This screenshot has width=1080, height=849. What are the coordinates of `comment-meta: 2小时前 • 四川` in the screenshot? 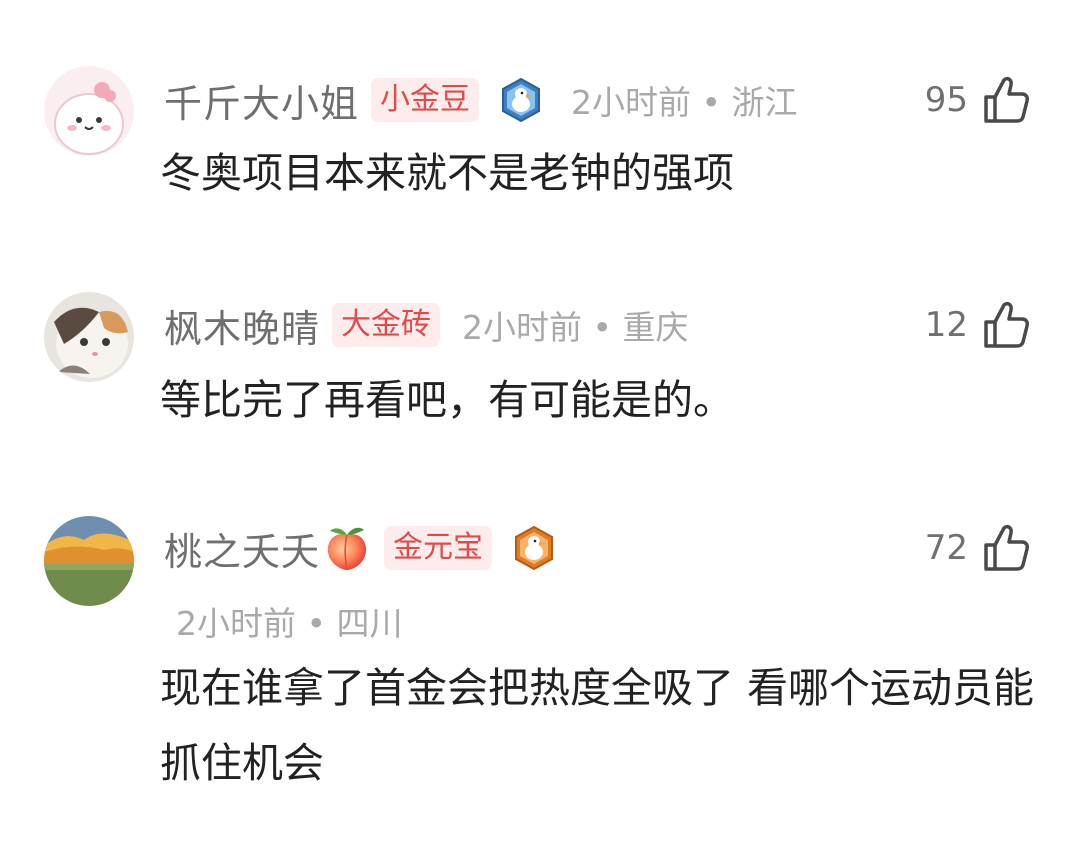 It's located at (289, 621).